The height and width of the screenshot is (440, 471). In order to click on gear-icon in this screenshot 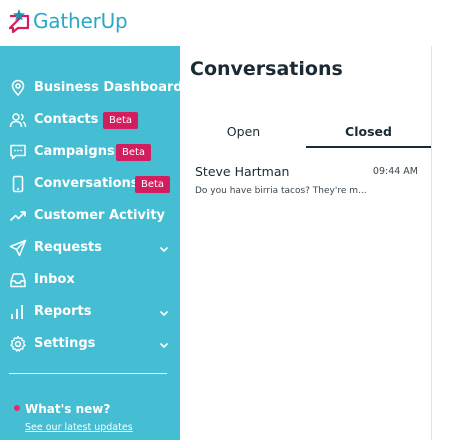, I will do `click(18, 343)`.